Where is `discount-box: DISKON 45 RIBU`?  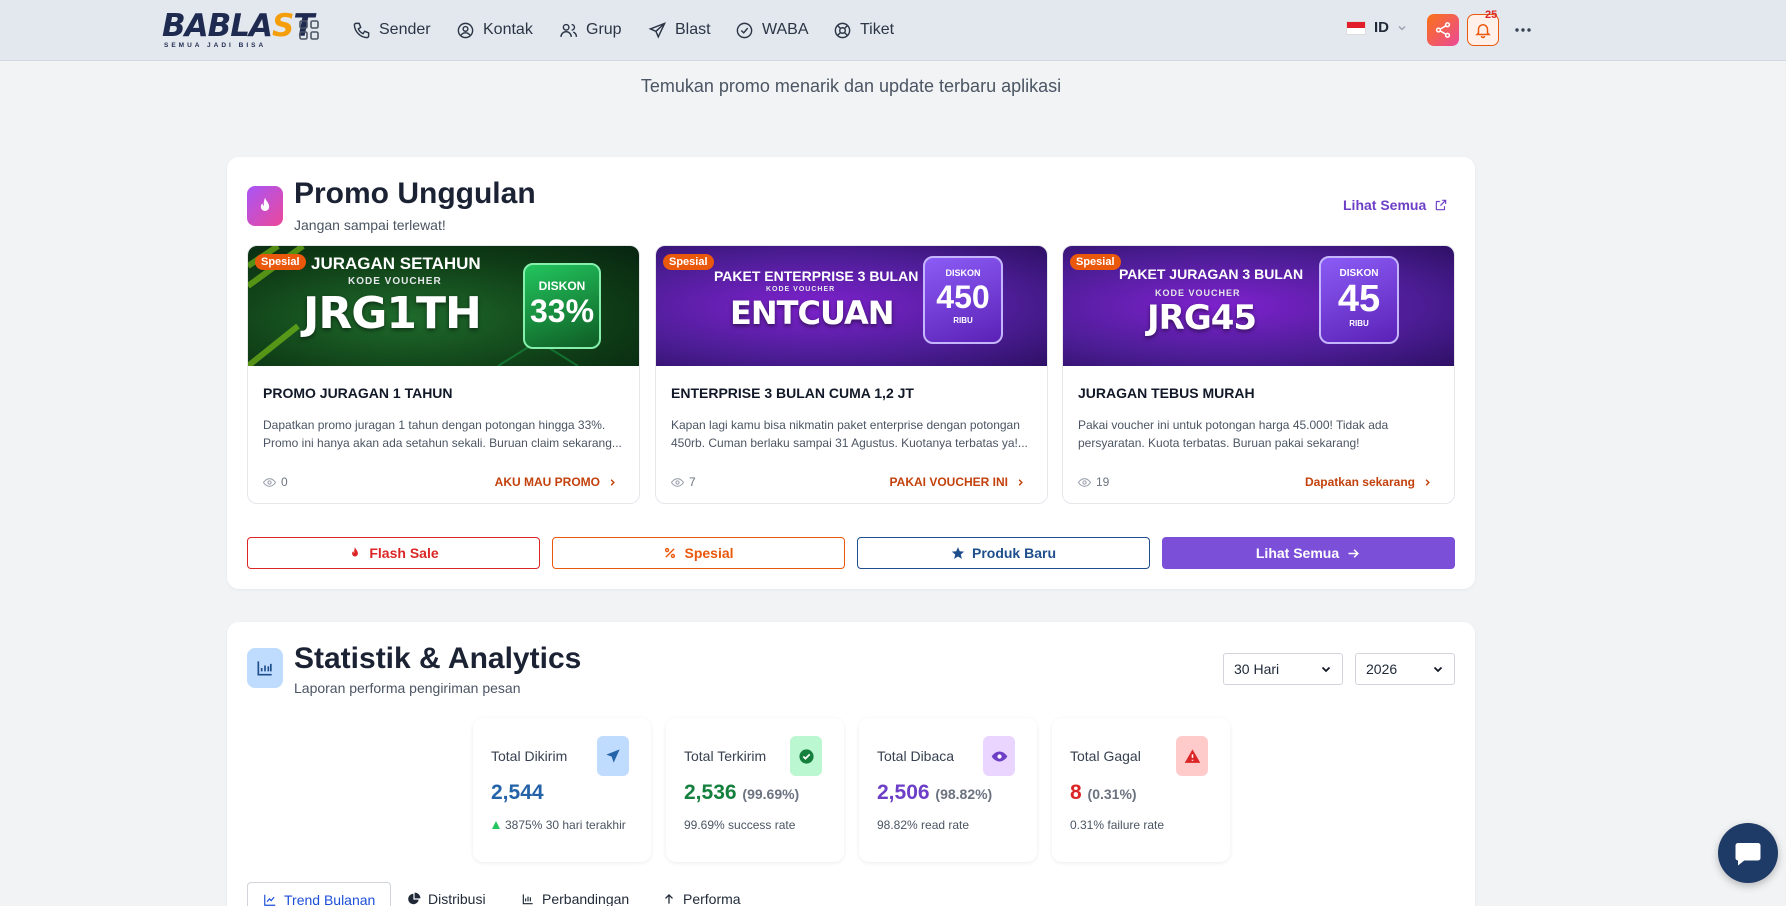 discount-box: DISKON 45 RIBU is located at coordinates (1359, 300).